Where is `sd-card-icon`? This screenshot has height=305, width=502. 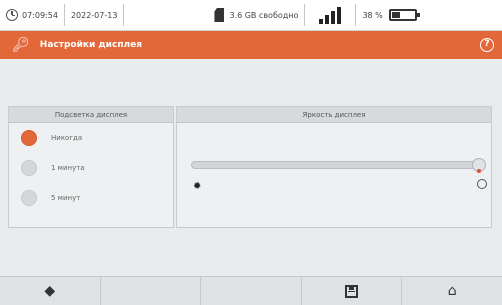
sd-card-icon is located at coordinates (219, 15).